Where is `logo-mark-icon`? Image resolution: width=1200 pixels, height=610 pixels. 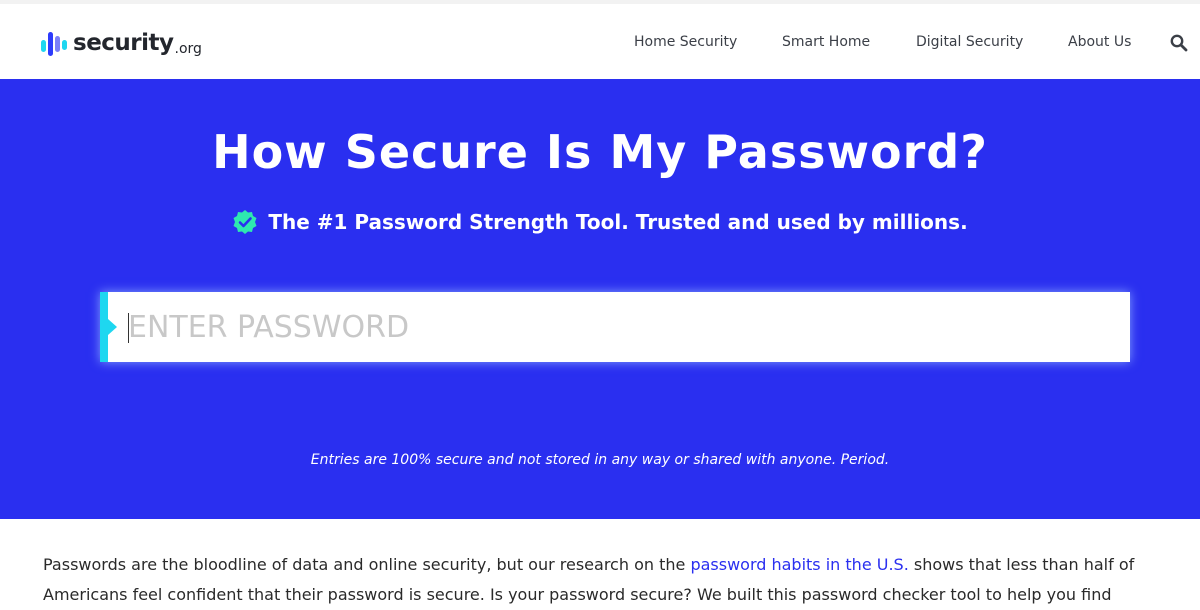
logo-mark-icon is located at coordinates (55, 44).